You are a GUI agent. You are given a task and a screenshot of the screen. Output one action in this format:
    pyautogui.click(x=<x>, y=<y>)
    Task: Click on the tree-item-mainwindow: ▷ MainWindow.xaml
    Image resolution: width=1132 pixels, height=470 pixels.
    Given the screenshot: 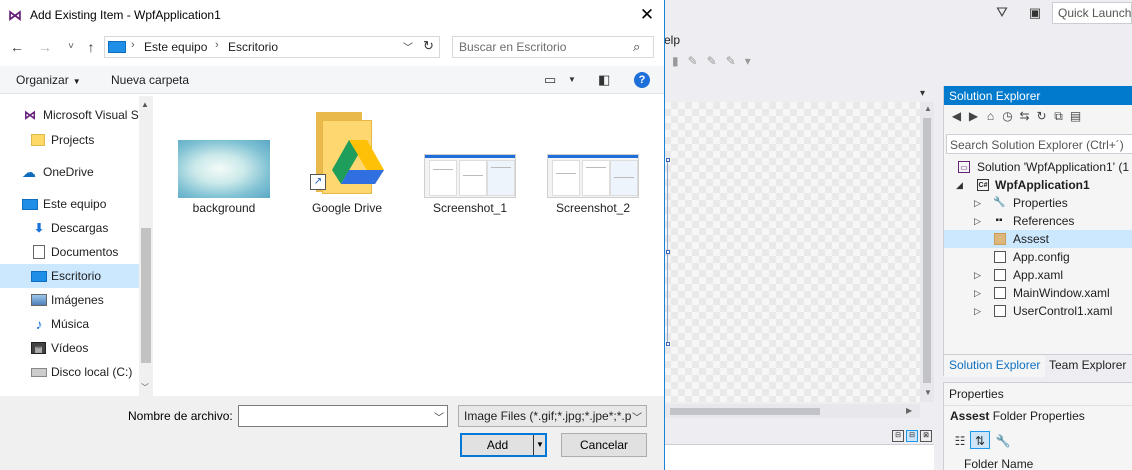 What is the action you would take?
    pyautogui.click(x=1038, y=293)
    